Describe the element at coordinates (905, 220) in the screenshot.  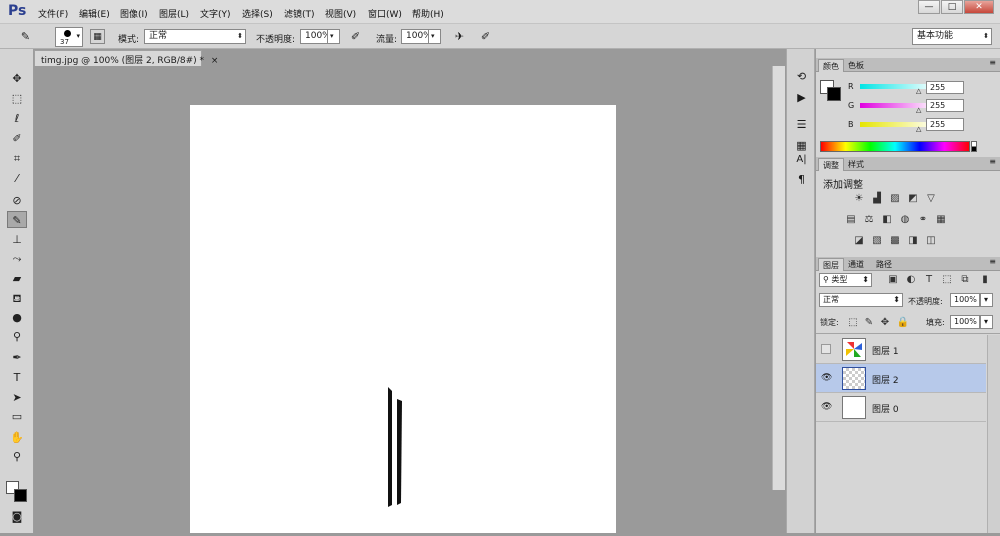
I see `photo-filter-icon: ◍` at that location.